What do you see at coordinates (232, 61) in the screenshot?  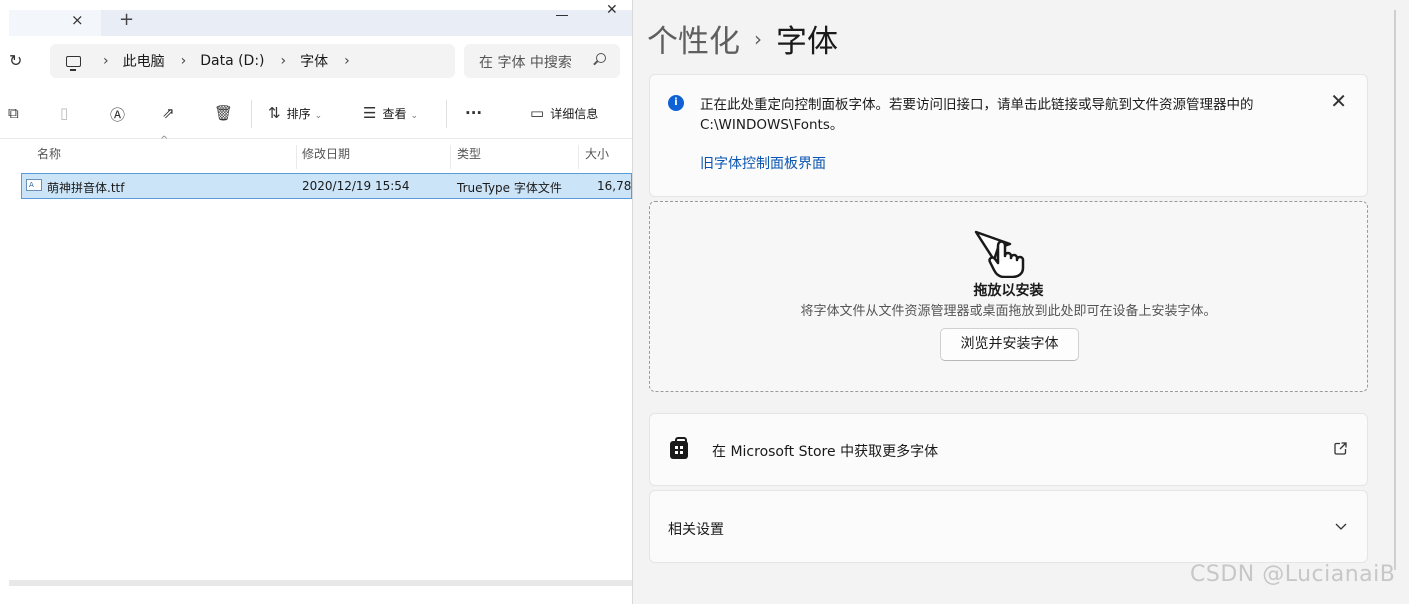 I see `breadcrumb-data-drive: Data (D:)` at bounding box center [232, 61].